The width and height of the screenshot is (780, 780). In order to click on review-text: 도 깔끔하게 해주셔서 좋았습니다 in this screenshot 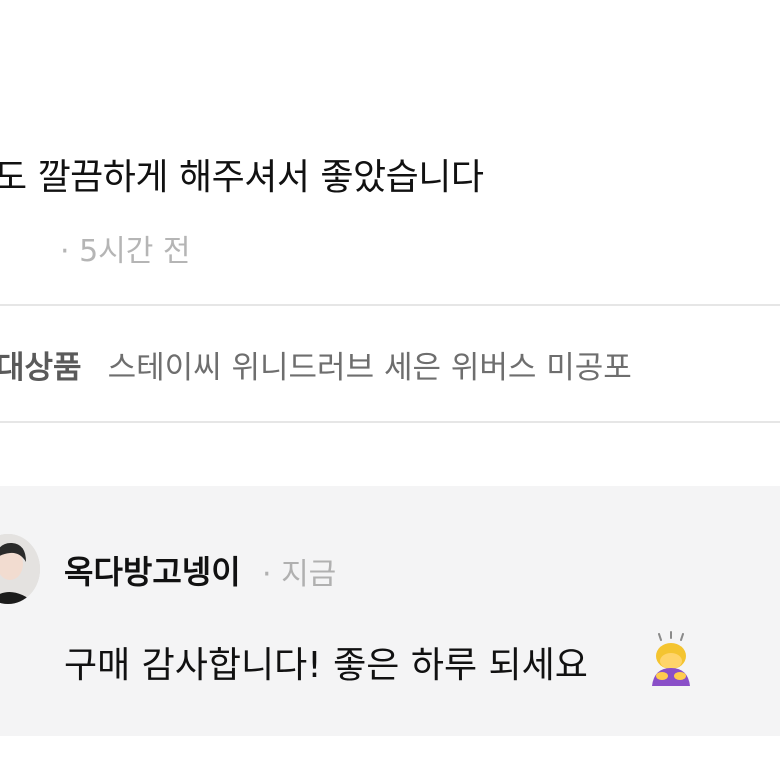, I will do `click(242, 177)`.